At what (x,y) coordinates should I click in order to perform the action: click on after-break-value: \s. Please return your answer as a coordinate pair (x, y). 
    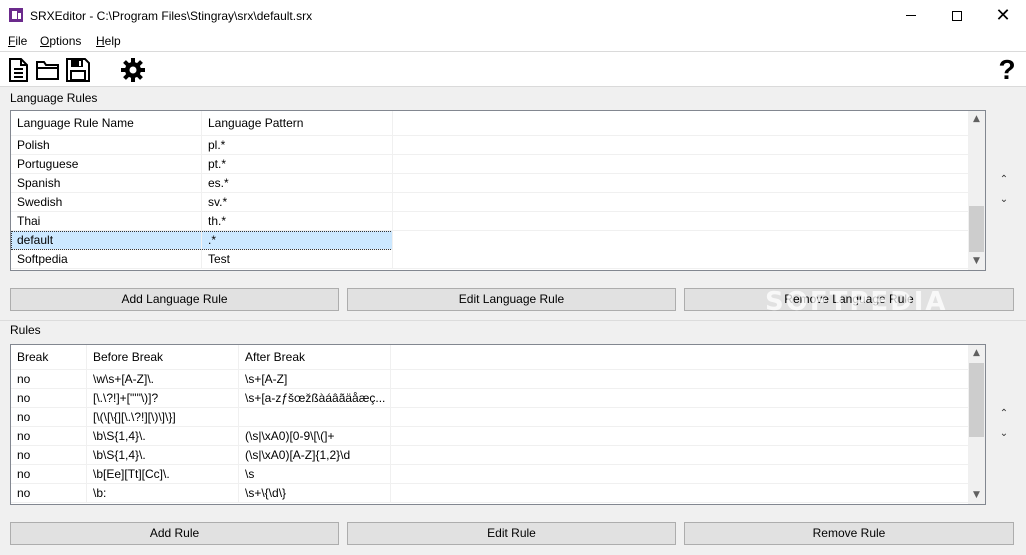
    Looking at the image, I should click on (315, 474).